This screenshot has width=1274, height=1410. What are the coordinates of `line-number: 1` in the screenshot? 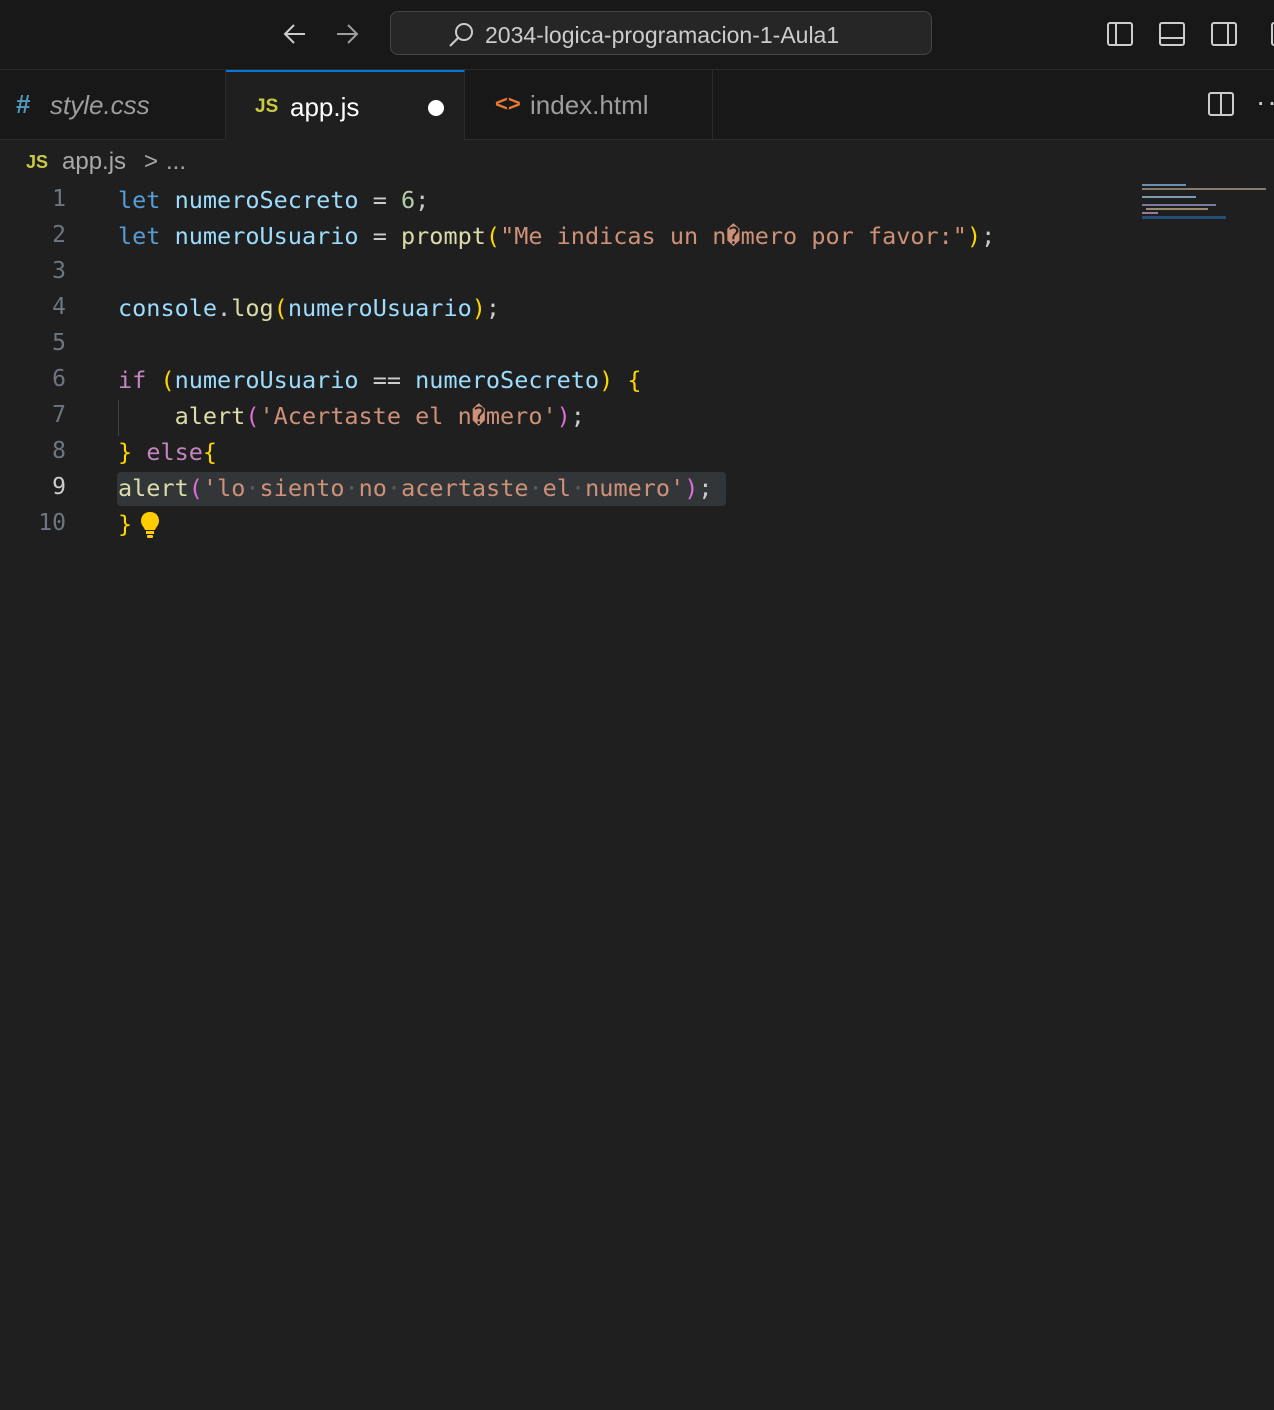 It's located at (59, 199).